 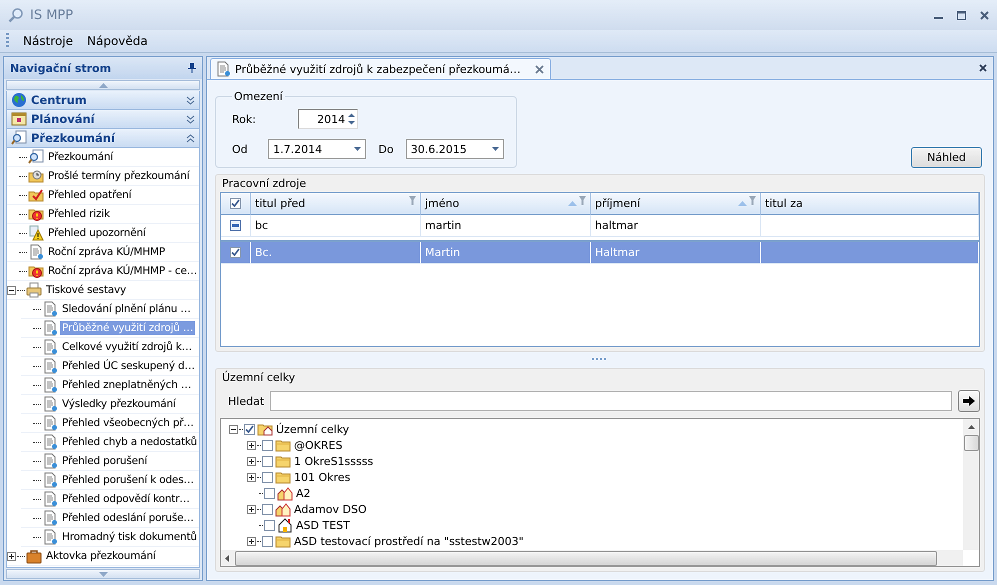 What do you see at coordinates (971, 484) in the screenshot?
I see `scrollbar` at bounding box center [971, 484].